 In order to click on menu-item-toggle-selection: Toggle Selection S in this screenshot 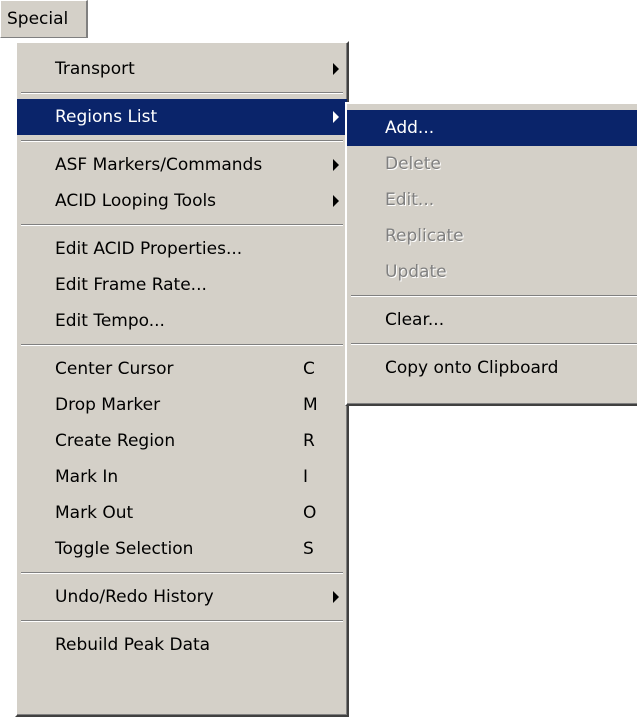, I will do `click(182, 549)`.